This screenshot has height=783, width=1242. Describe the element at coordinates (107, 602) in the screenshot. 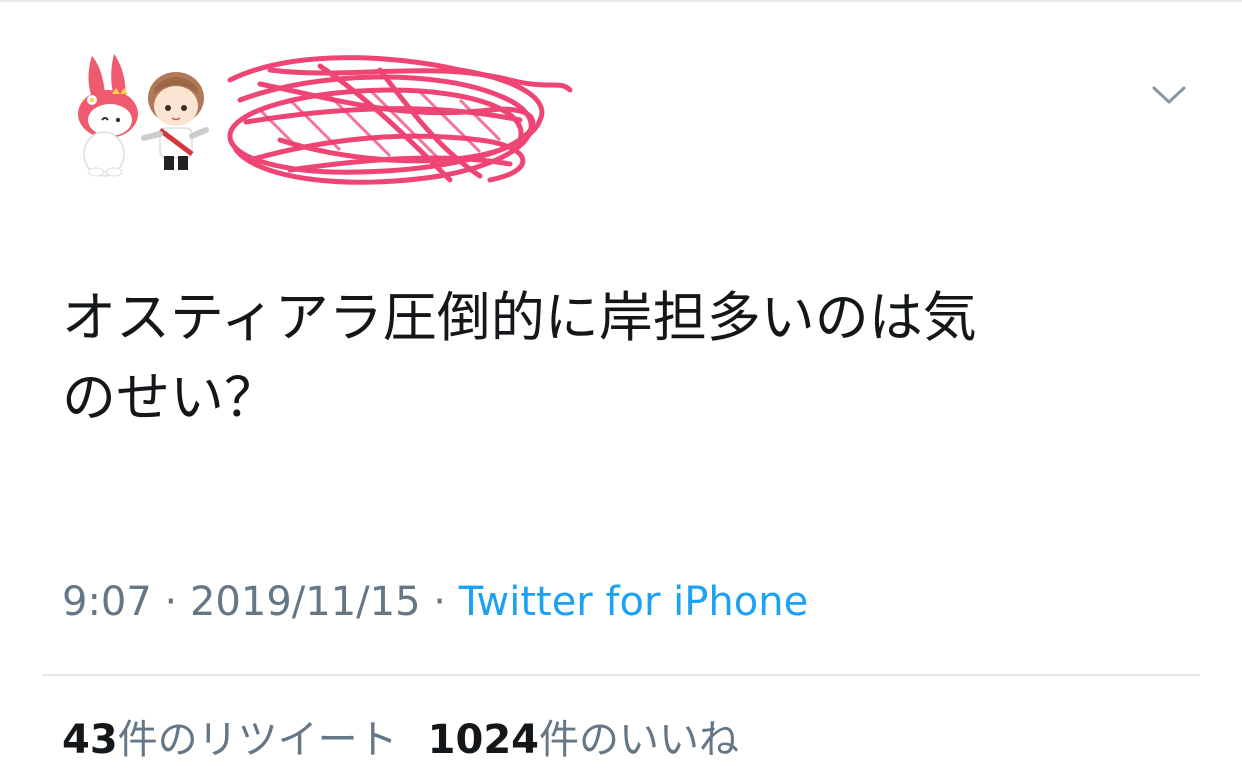

I see `tweet-time: 9:07` at that location.